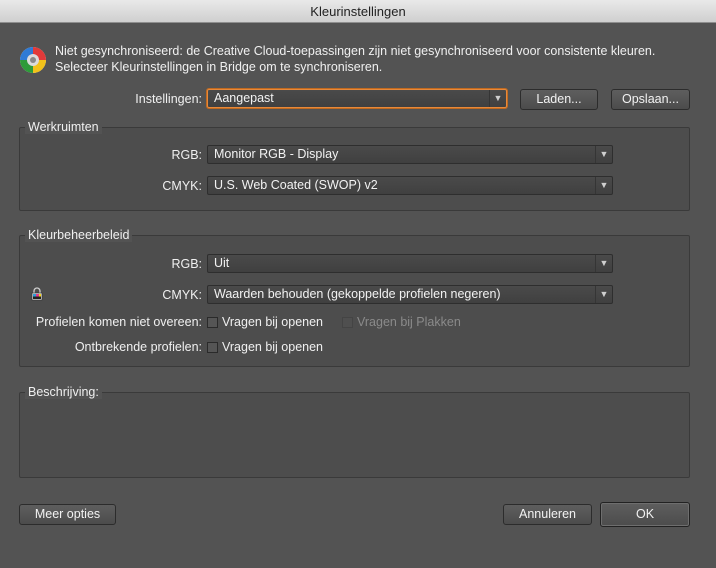  I want to click on lock-icon, so click(37, 294).